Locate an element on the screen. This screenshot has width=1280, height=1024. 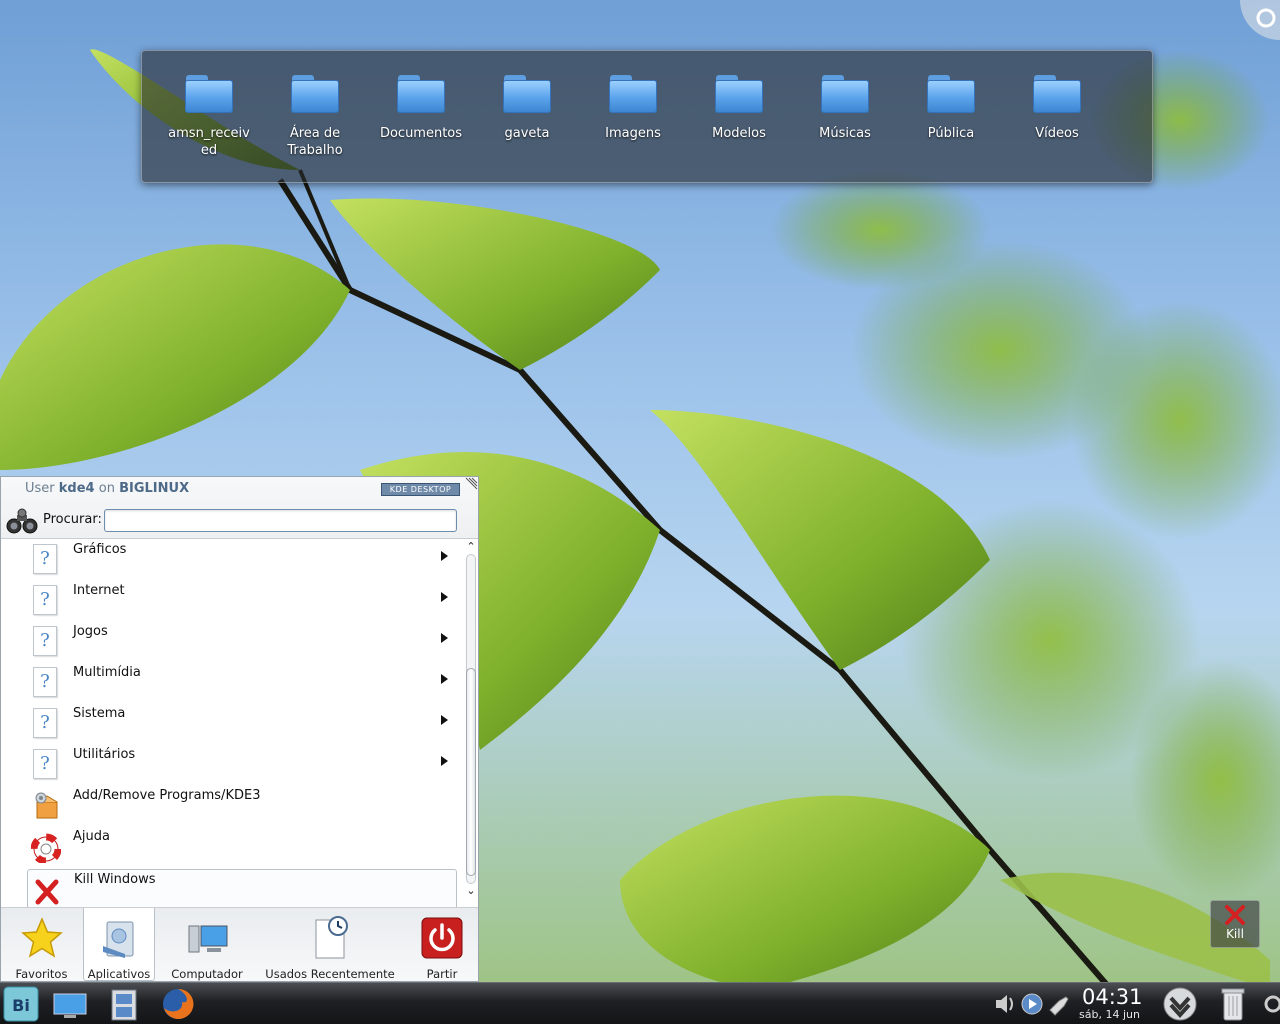
volume-button is located at coordinates (1005, 1004).